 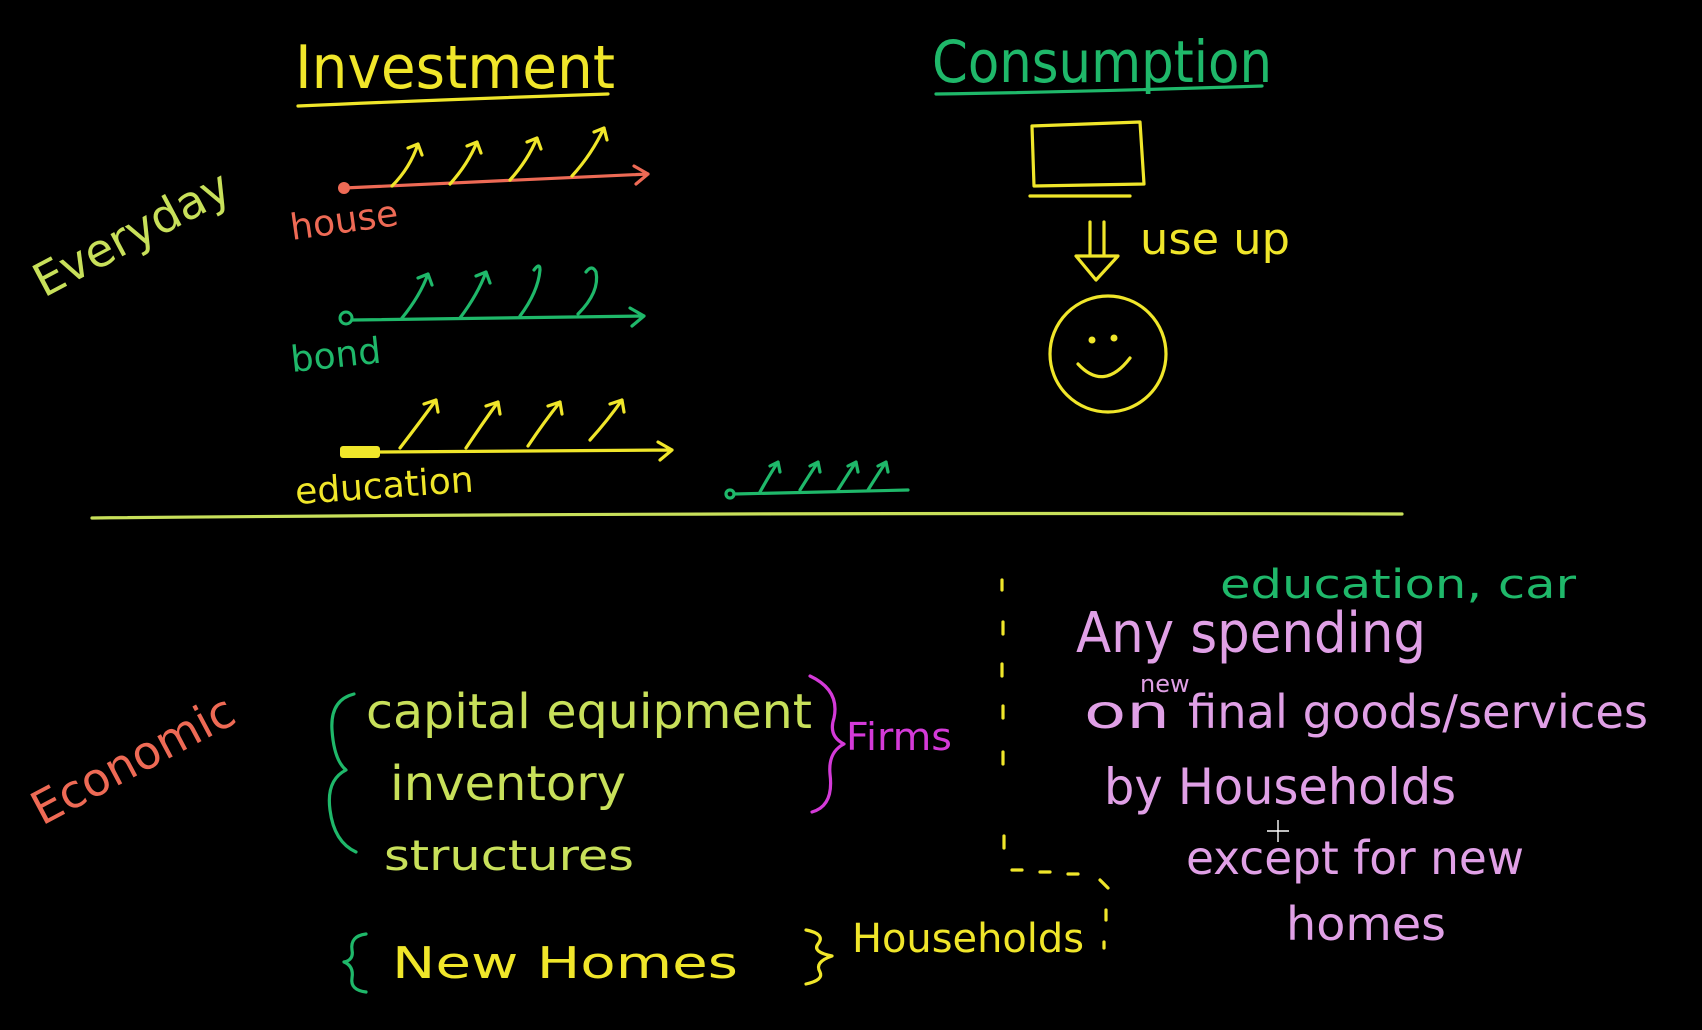 I want to click on education-return-arrows, so click(x=512, y=424).